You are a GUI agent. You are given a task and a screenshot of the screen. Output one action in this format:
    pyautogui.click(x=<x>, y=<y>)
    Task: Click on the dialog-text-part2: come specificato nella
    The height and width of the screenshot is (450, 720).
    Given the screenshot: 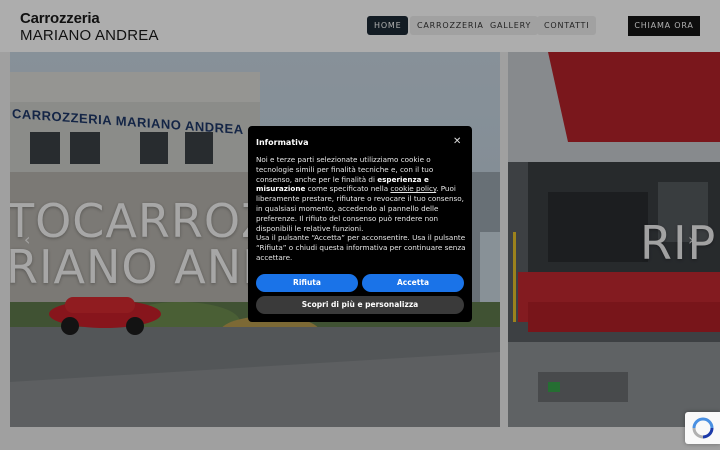 What is the action you would take?
    pyautogui.click(x=348, y=189)
    